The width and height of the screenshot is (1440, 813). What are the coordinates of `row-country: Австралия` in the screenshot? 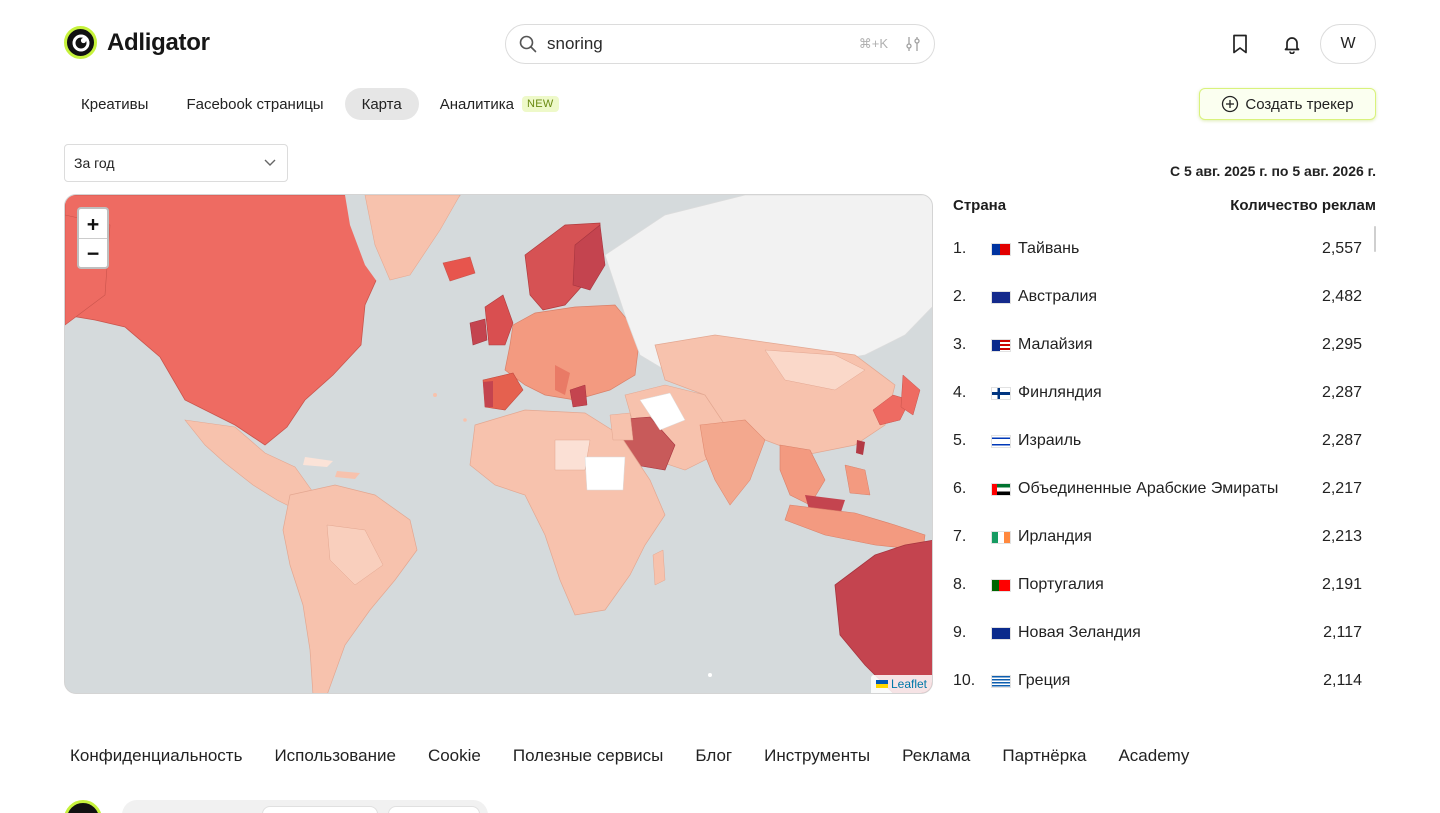 It's located at (1058, 296).